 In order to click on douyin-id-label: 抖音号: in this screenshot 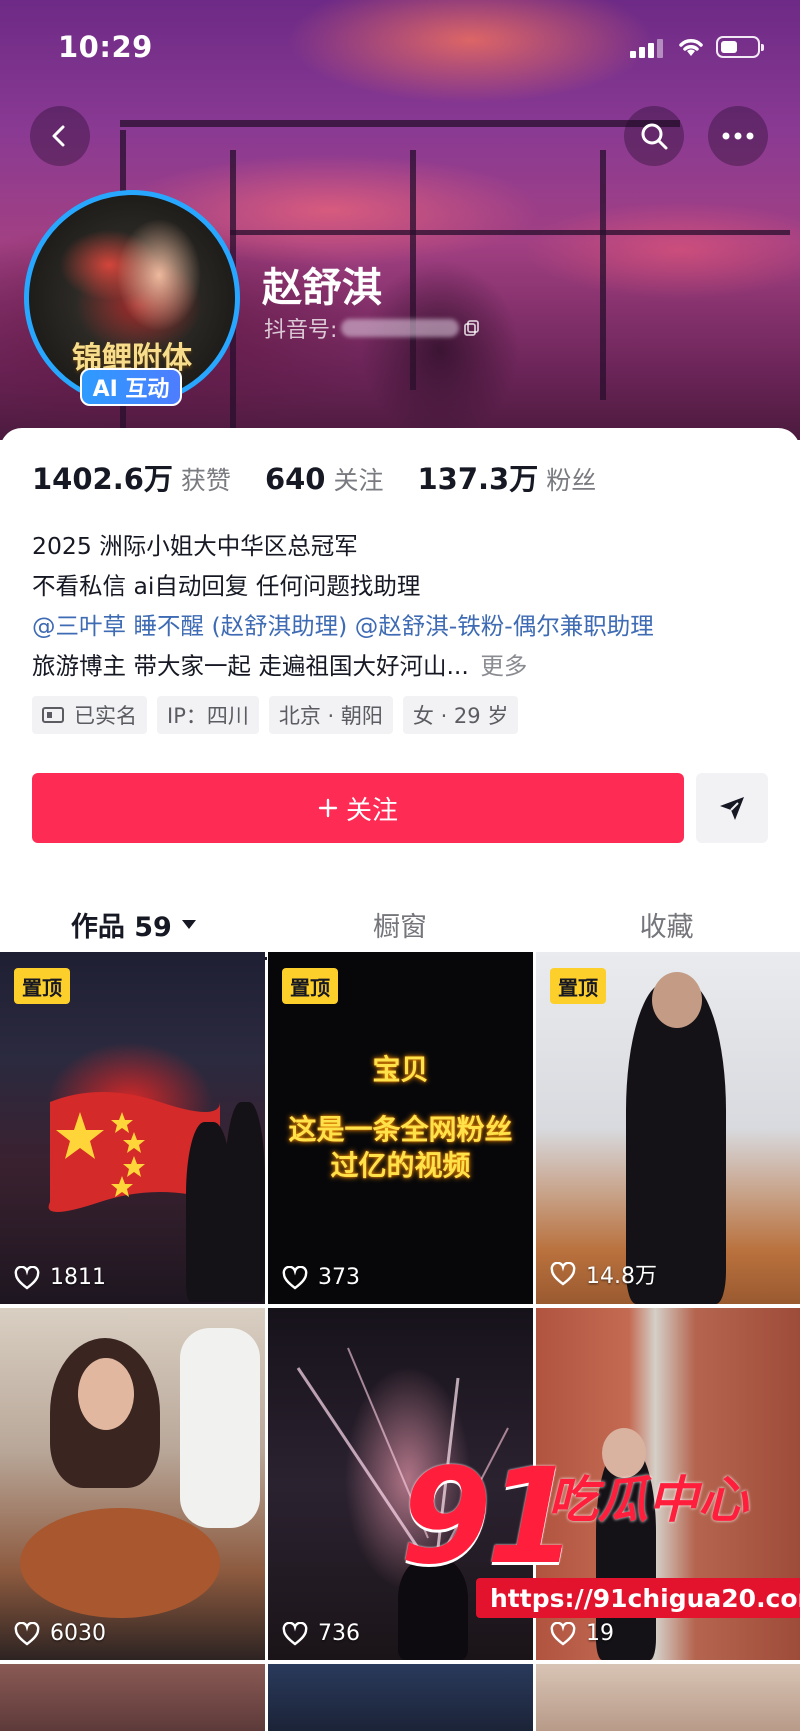, I will do `click(301, 330)`.